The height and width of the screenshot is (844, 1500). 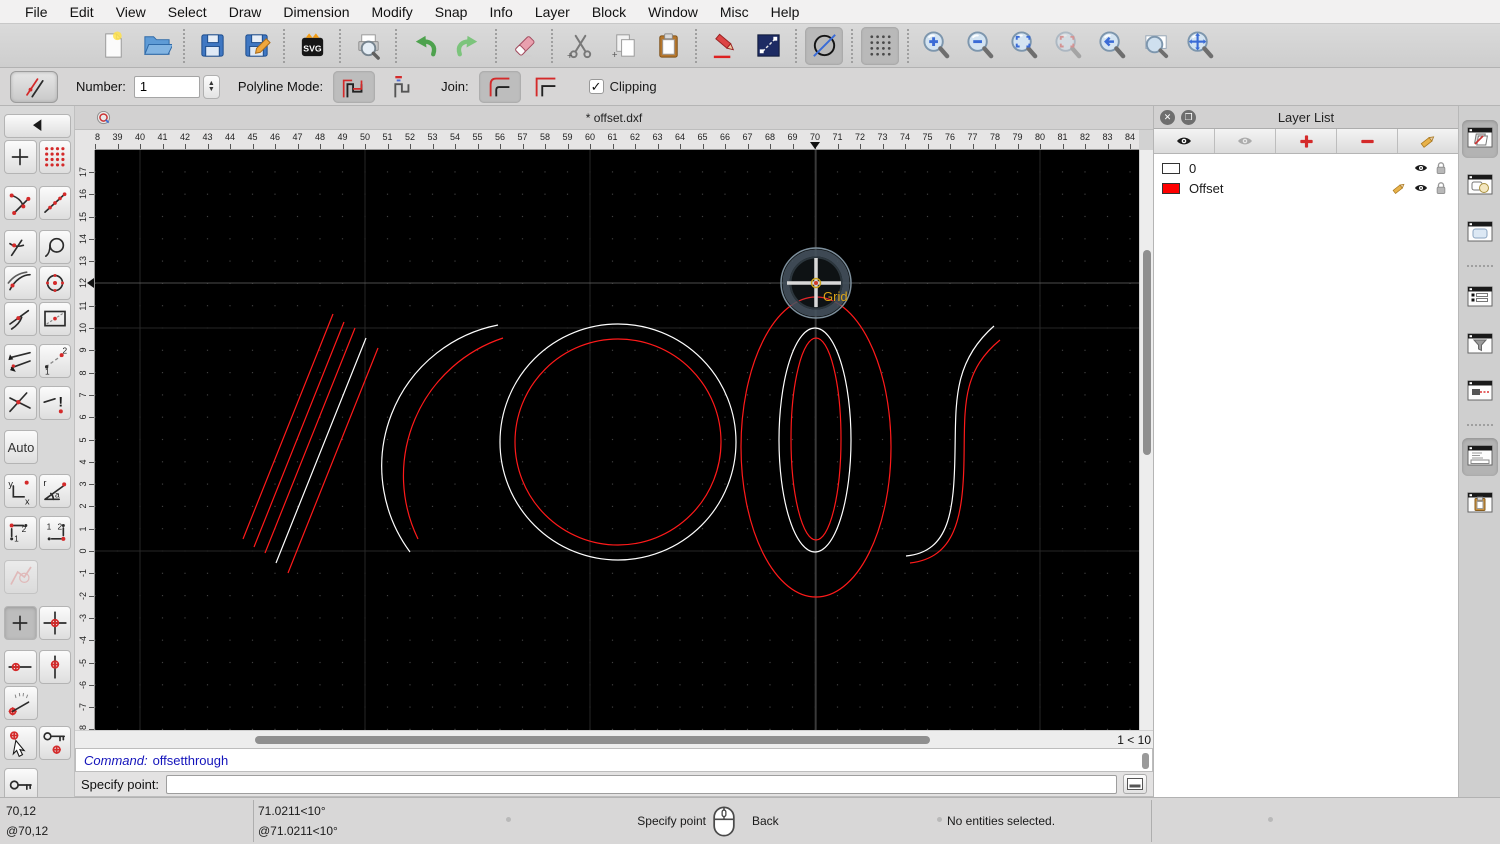 What do you see at coordinates (1480, 392) in the screenshot?
I see `dock-view-options-button` at bounding box center [1480, 392].